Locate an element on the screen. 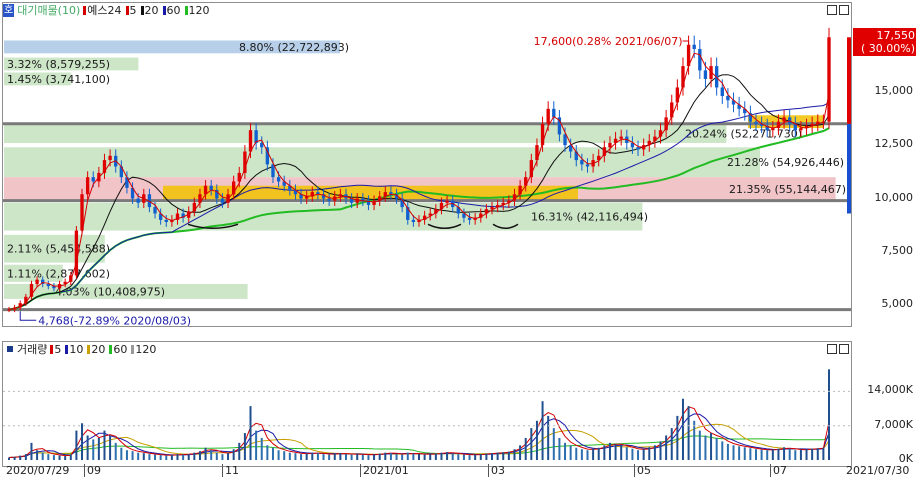  volume-profile-label: 3.32% (8,579,255) is located at coordinates (58, 64).